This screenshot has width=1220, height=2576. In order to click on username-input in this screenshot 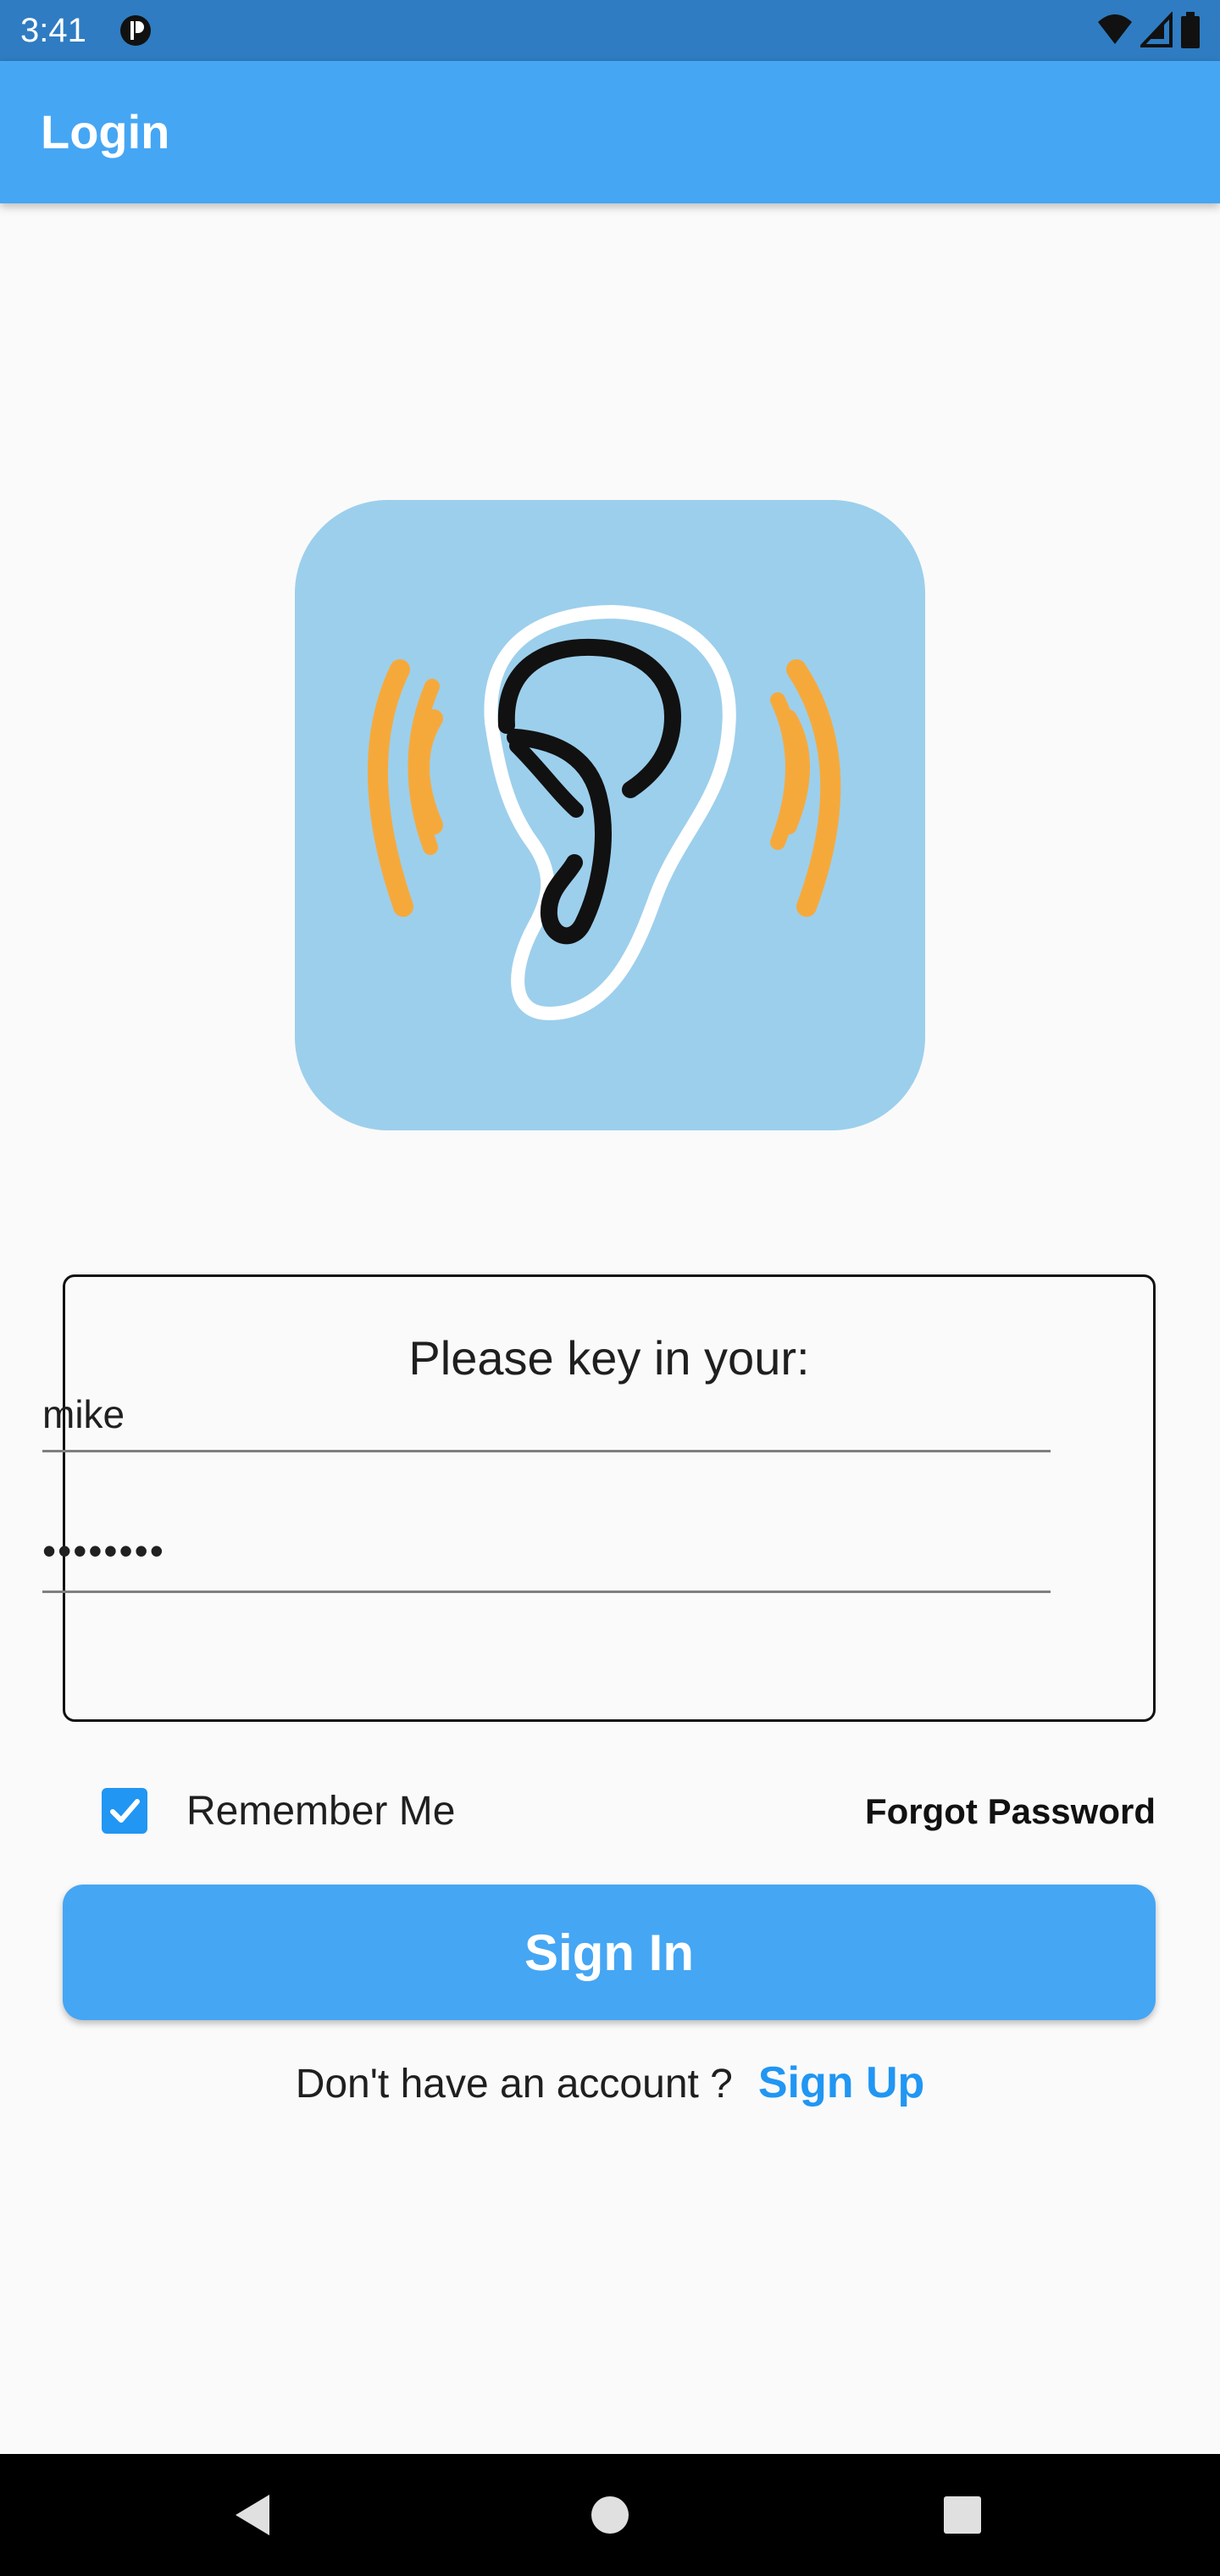, I will do `click(546, 1410)`.